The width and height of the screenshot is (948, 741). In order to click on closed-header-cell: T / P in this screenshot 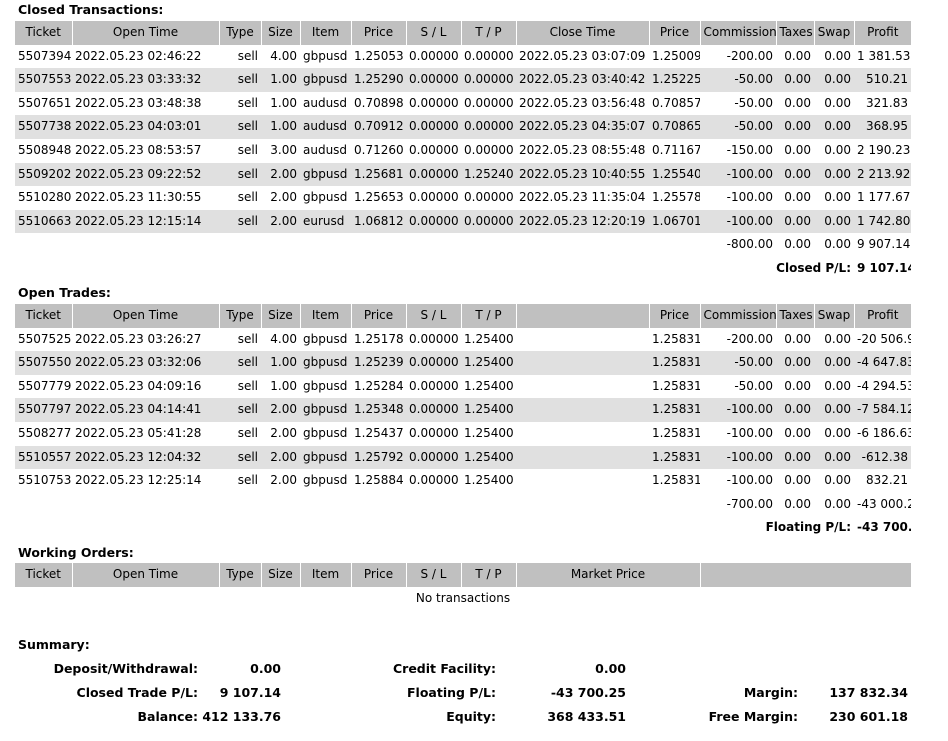, I will do `click(489, 33)`.